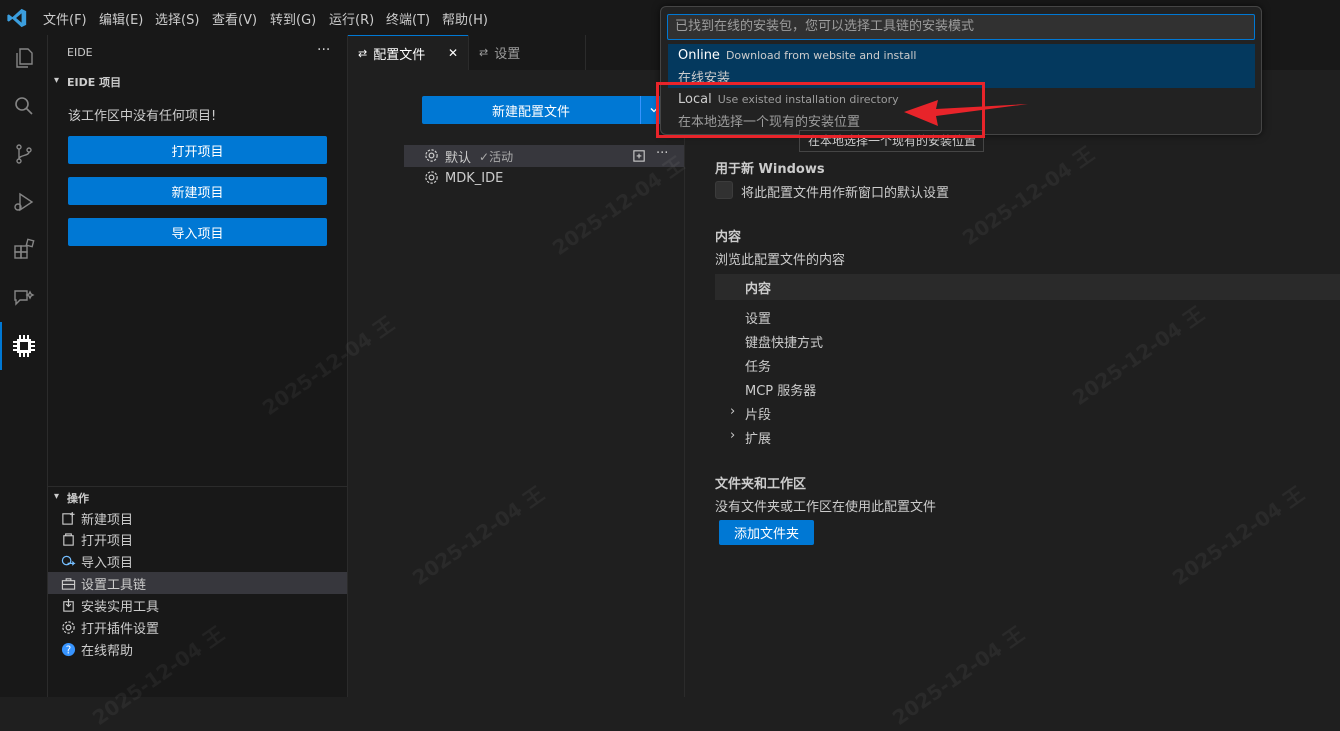 This screenshot has height=731, width=1340. I want to click on new-profile-button: 新建配置文件, so click(544, 110).